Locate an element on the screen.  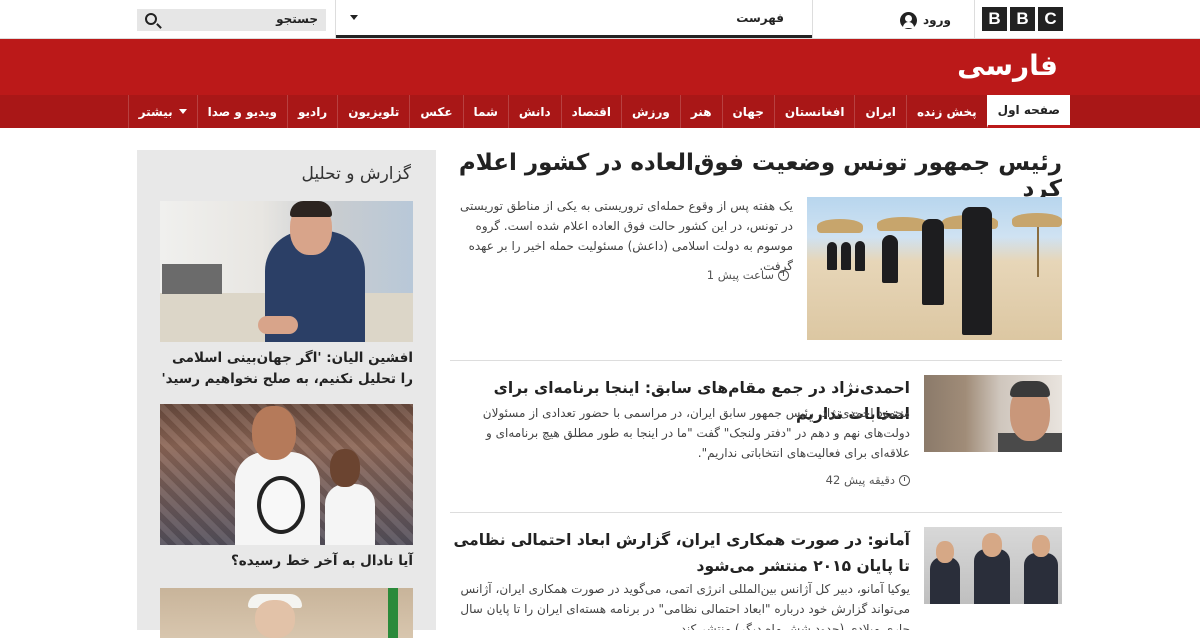
story-timestamp: 42 دقیقه پیش is located at coordinates (868, 480).